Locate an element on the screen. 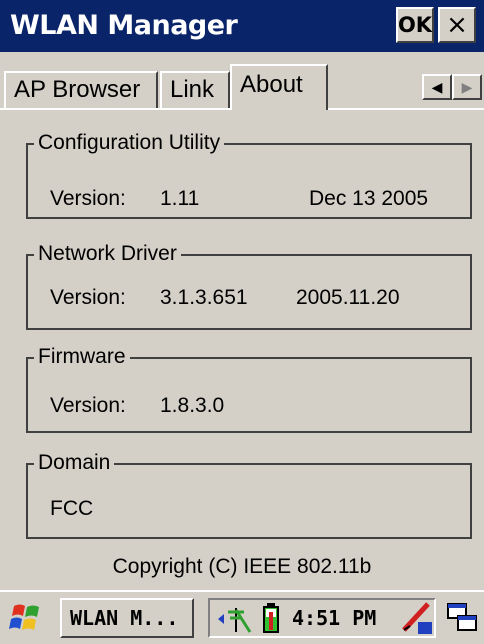 Image resolution: width=484 pixels, height=644 pixels. scroll-right-icon: ▶ is located at coordinates (467, 86).